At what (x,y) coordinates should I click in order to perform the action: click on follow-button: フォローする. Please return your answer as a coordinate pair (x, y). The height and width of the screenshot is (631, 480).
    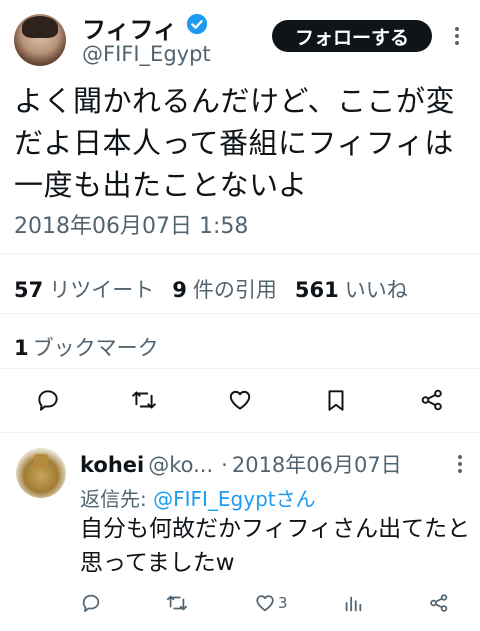
    Looking at the image, I should click on (352, 36).